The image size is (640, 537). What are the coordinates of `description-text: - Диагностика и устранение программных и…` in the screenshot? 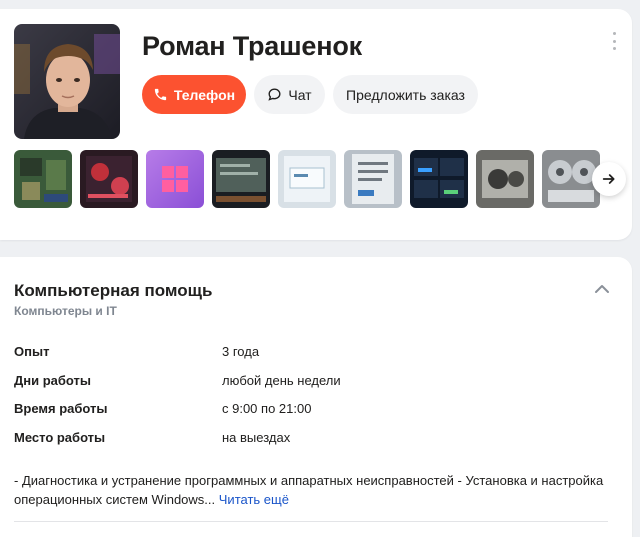 It's located at (309, 490).